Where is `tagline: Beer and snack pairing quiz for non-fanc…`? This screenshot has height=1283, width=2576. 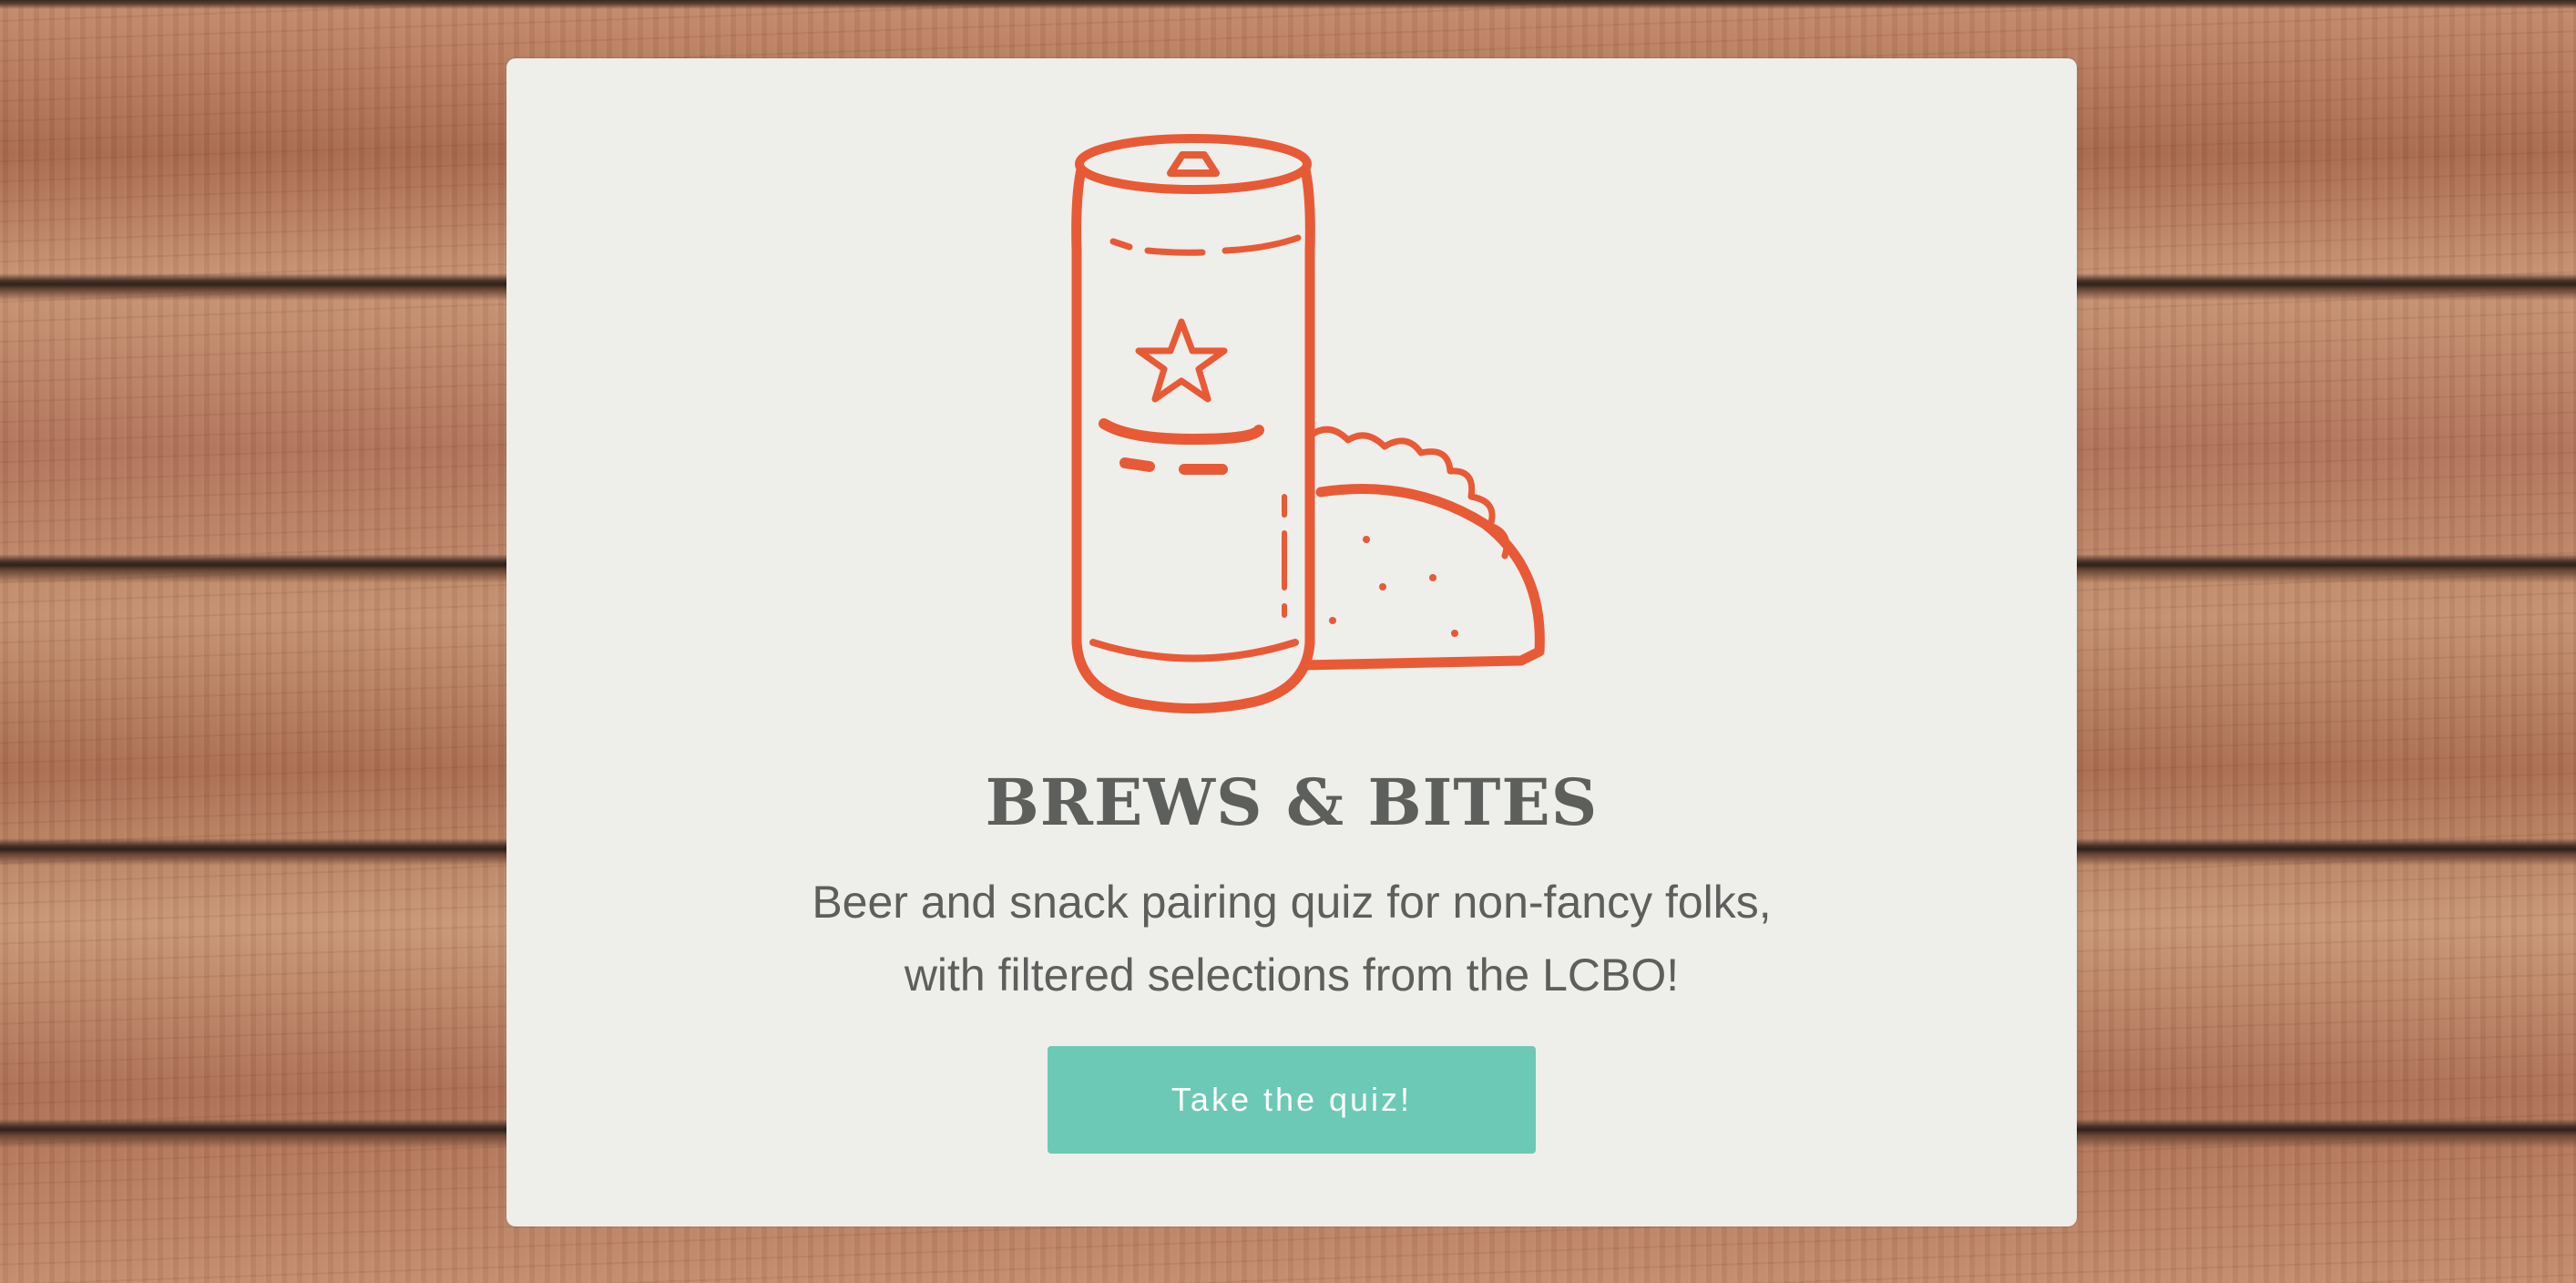
tagline: Beer and snack pairing quiz for non-fanc… is located at coordinates (1291, 938).